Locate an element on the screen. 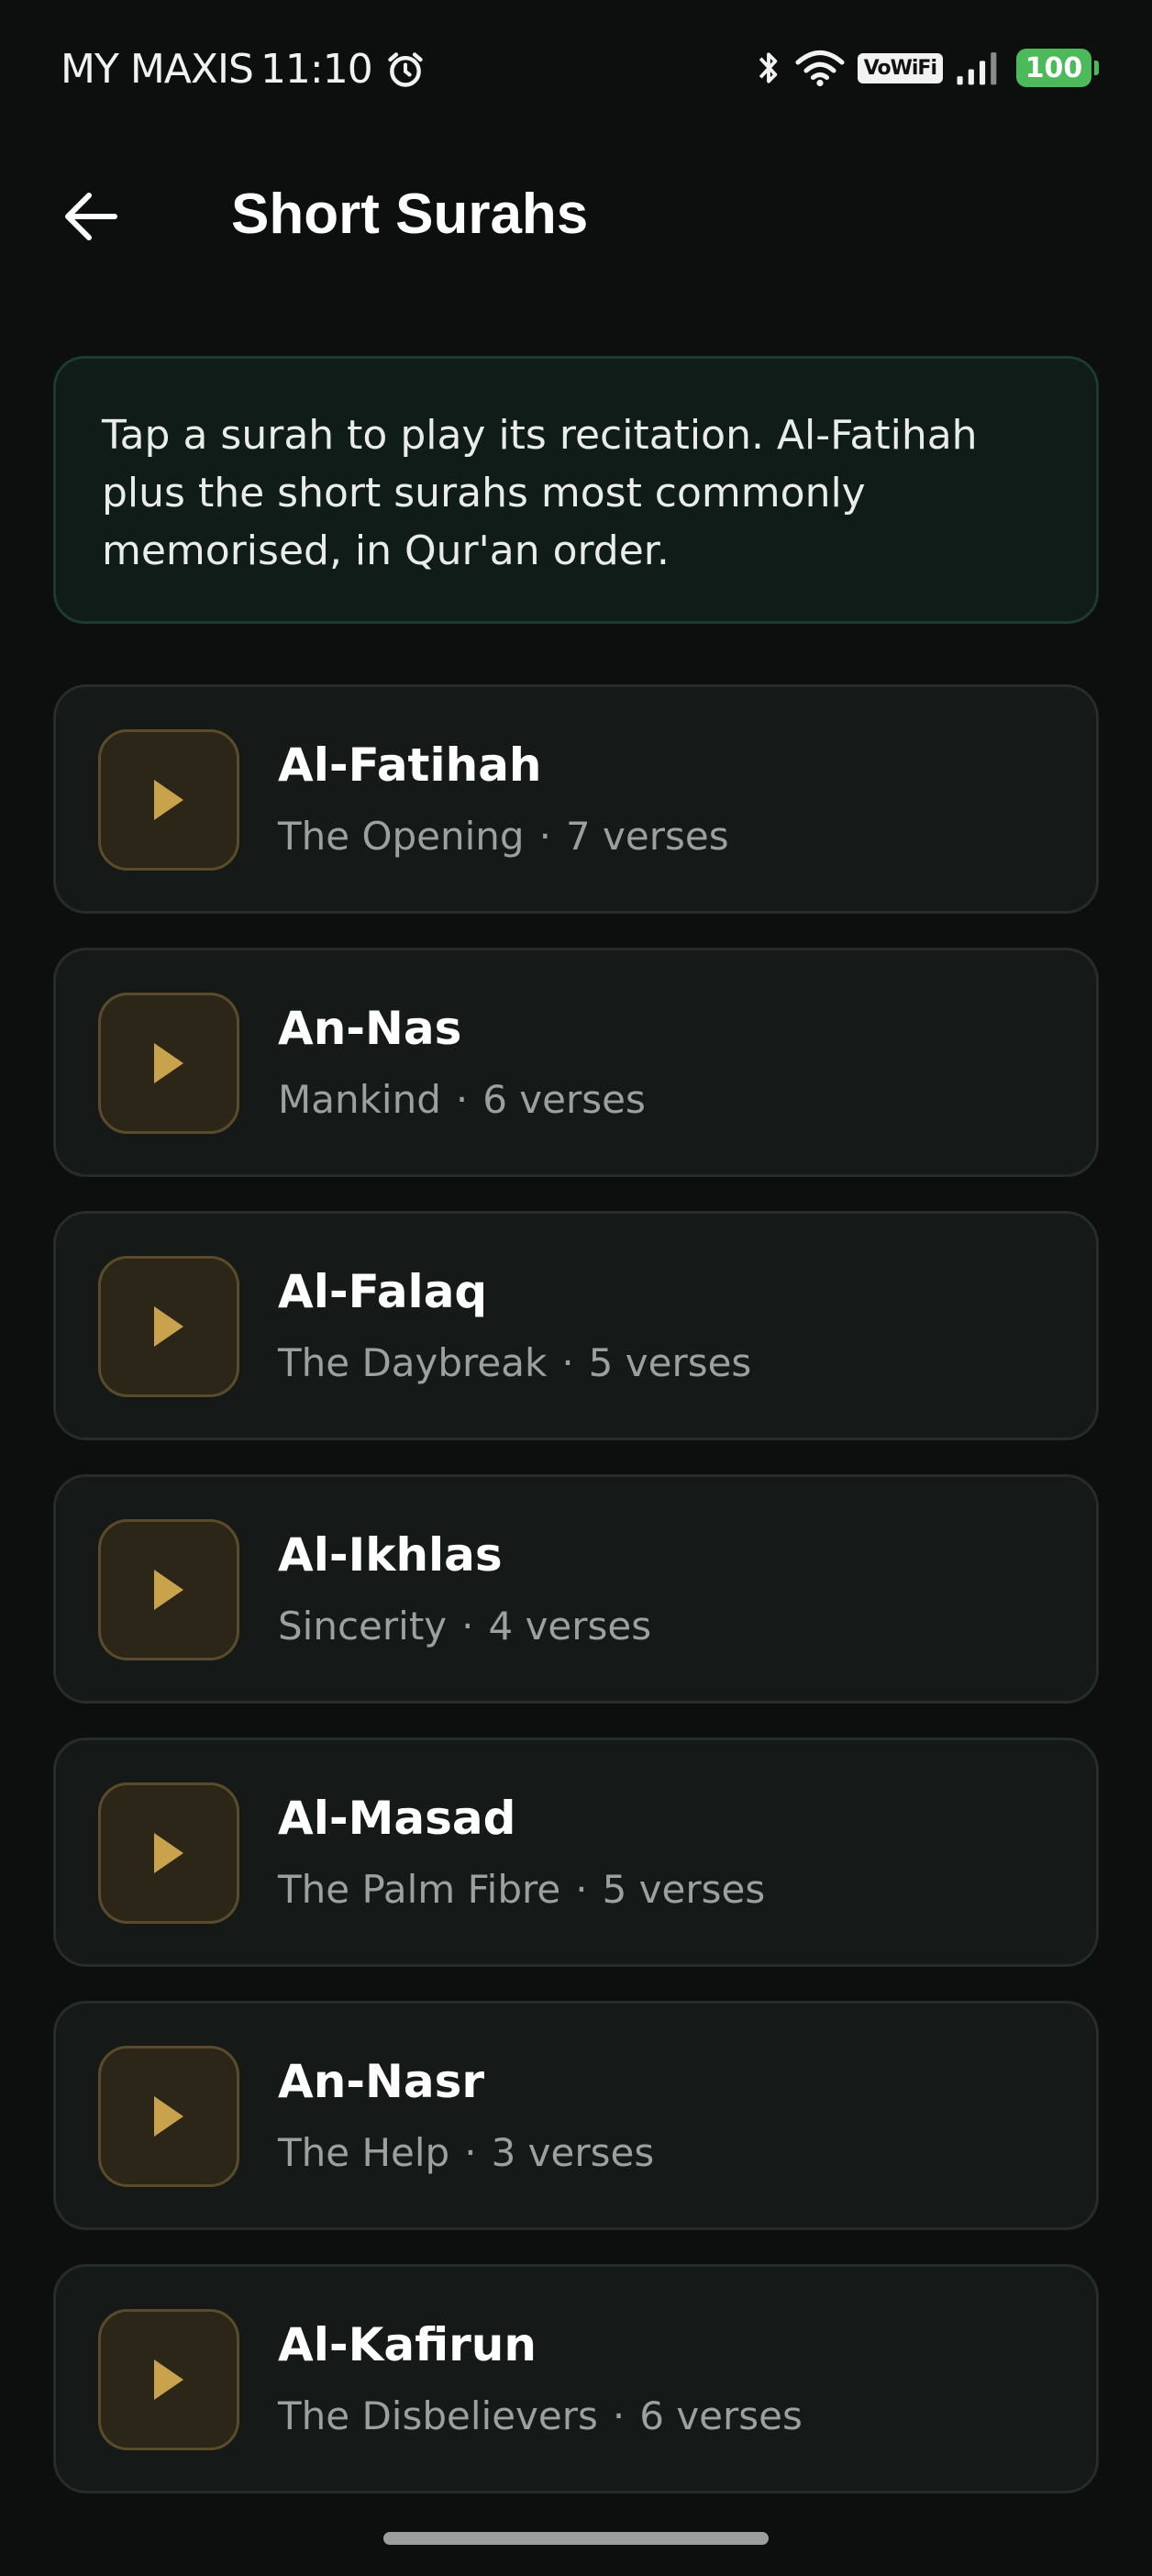 The height and width of the screenshot is (2576, 1152). surah-name: Al-Ikhlas is located at coordinates (390, 1555).